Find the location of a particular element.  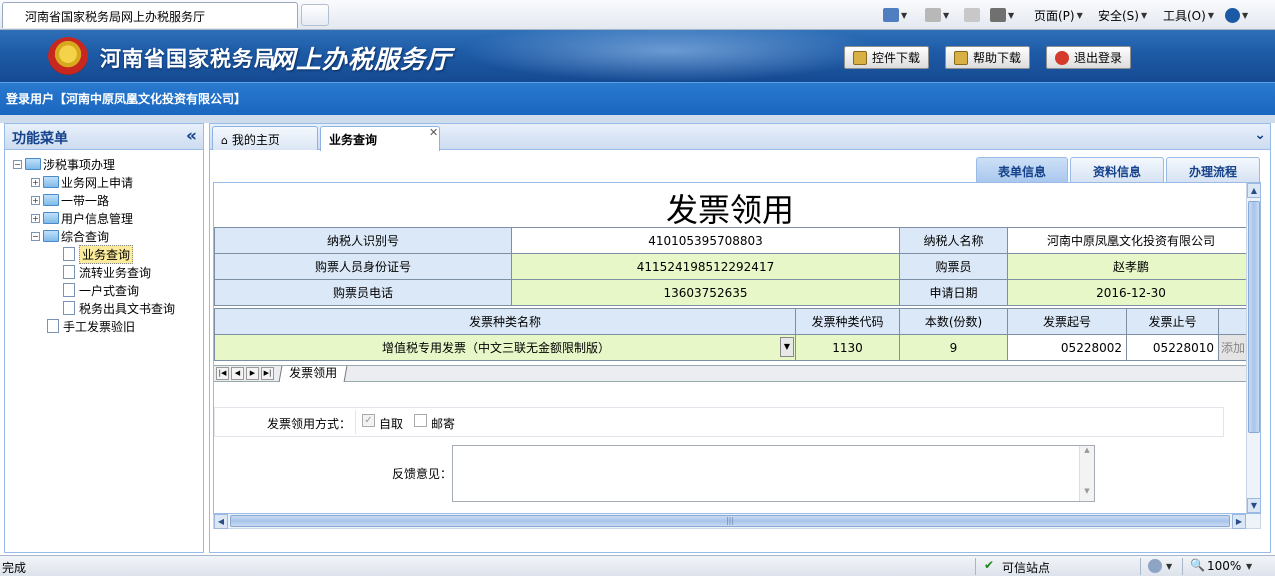

site-banner: 河南省国家税务局 网上办税服务厅 控件下载 帮助下载 退出登录 is located at coordinates (637, 56).